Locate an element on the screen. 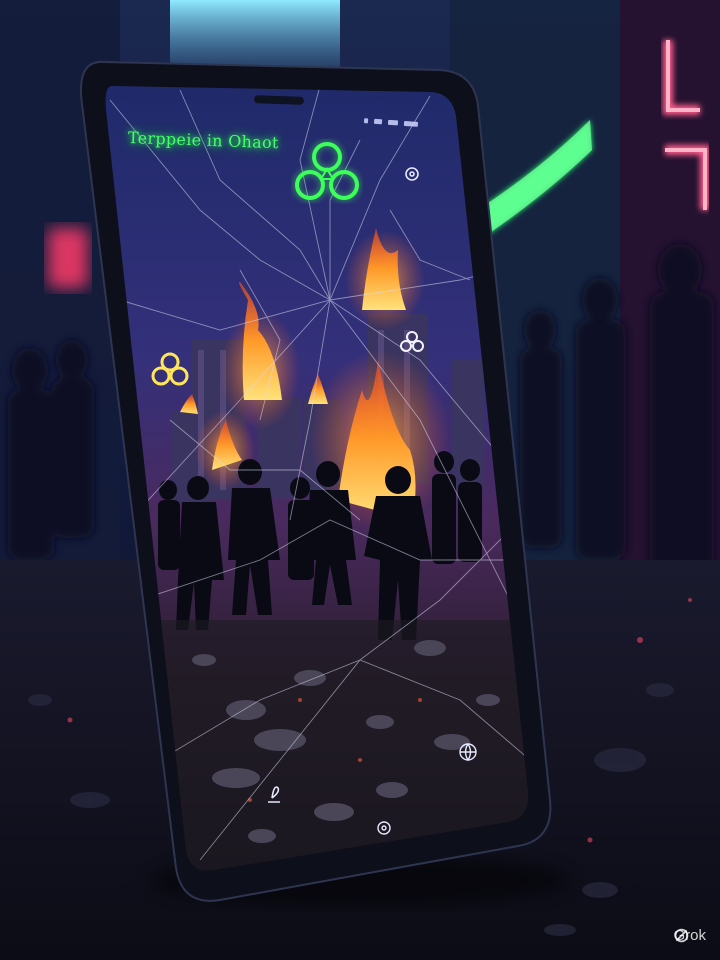 The width and height of the screenshot is (720, 960). battery-icon is located at coordinates (393, 122).